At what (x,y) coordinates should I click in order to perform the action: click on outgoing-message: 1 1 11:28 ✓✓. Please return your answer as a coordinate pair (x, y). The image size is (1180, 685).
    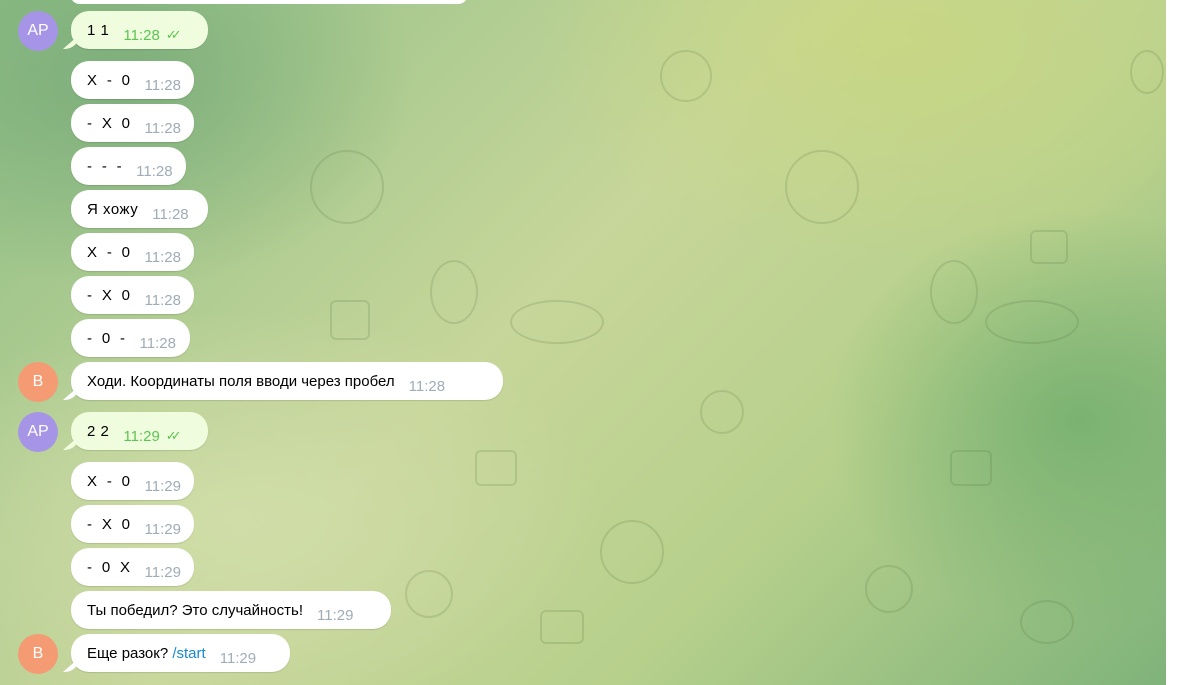
    Looking at the image, I should click on (139, 30).